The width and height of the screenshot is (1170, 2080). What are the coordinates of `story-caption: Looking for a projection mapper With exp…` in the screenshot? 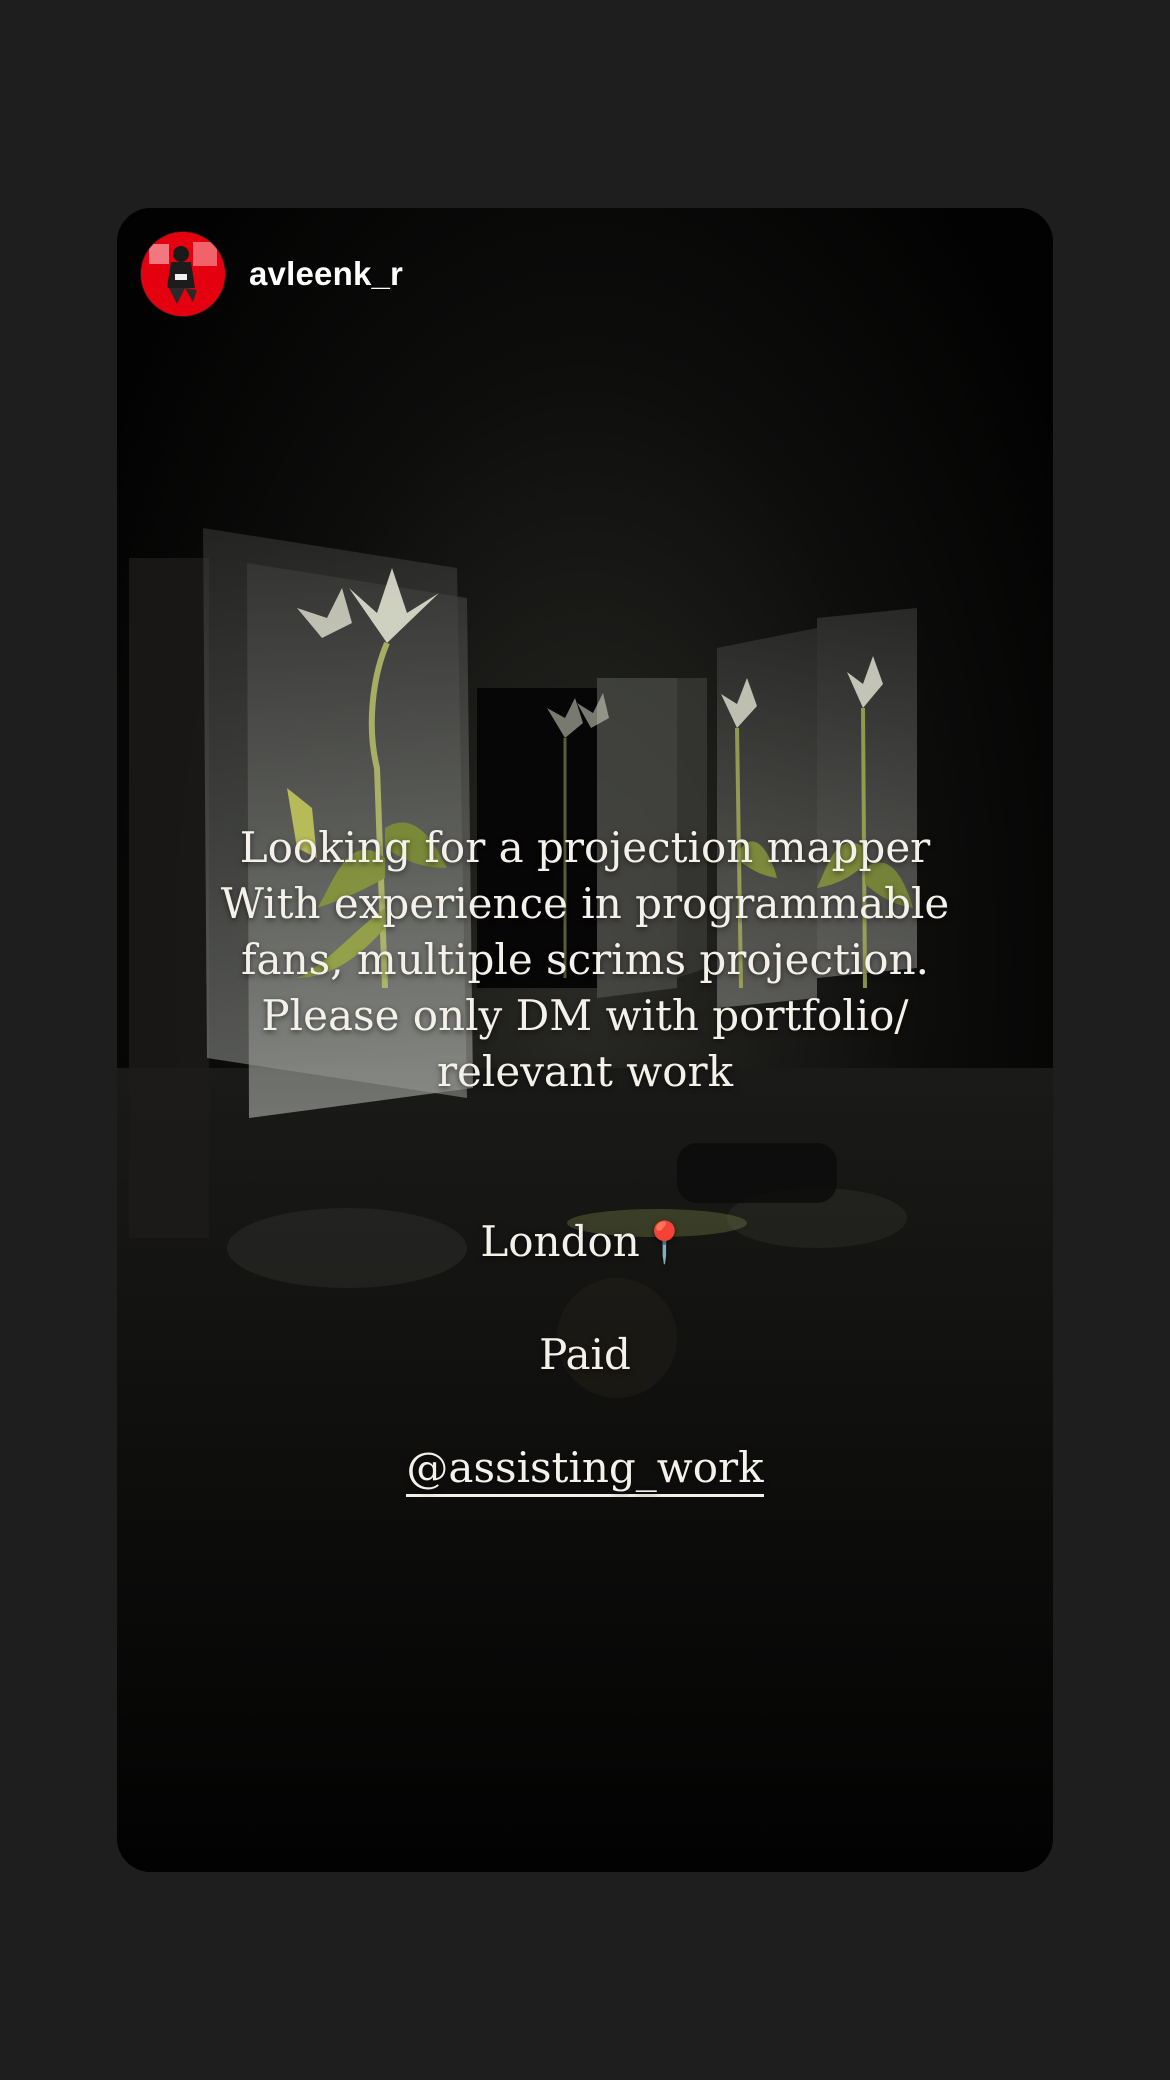 It's located at (585, 960).